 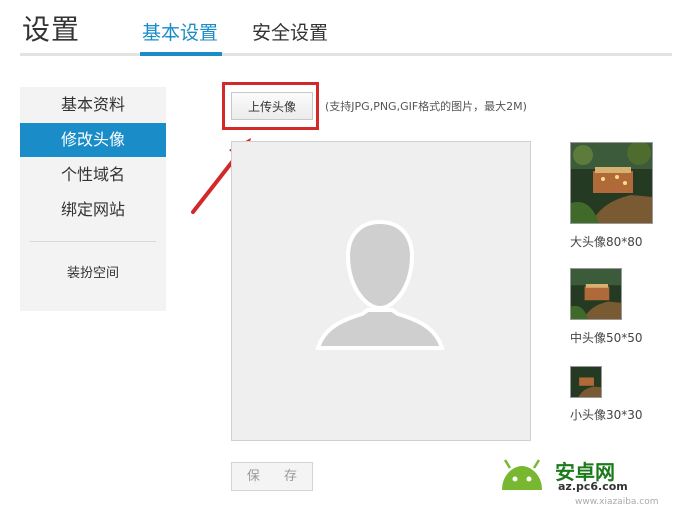 I want to click on page-title: 设置, so click(x=51, y=29).